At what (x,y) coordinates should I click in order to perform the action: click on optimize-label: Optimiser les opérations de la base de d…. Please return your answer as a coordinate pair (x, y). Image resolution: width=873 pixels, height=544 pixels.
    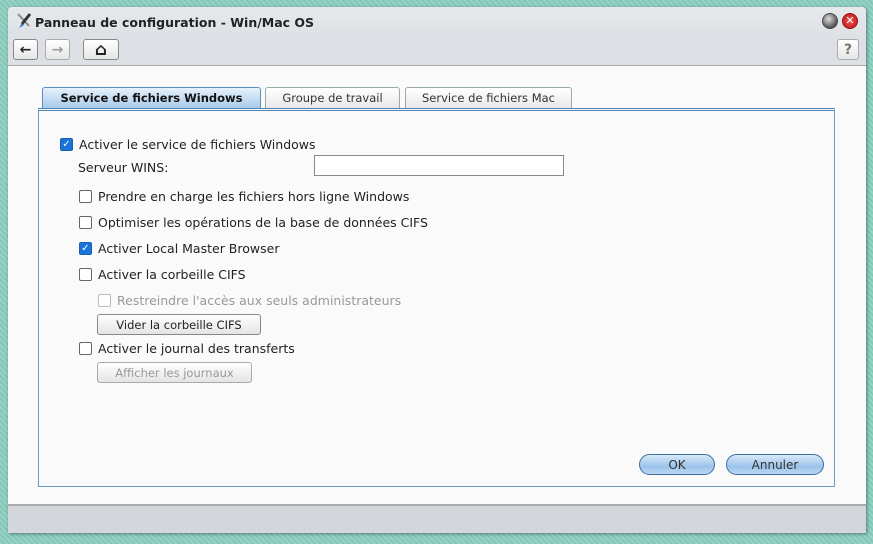
    Looking at the image, I should click on (263, 222).